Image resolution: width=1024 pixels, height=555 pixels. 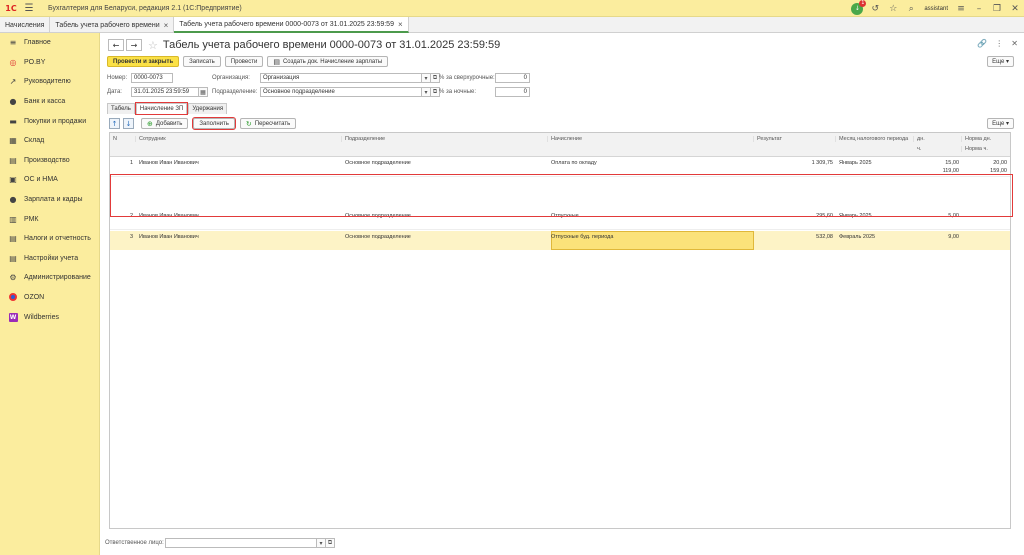 I want to click on sidebar-item-assets: ▣ ОС и НМА, so click(x=49, y=180).